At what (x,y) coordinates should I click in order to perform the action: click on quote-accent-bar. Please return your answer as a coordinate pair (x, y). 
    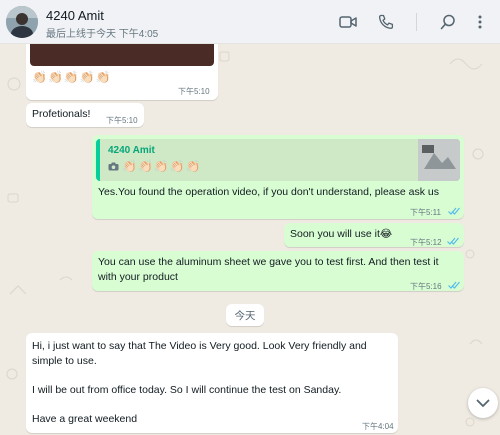
    Looking at the image, I should click on (98, 160).